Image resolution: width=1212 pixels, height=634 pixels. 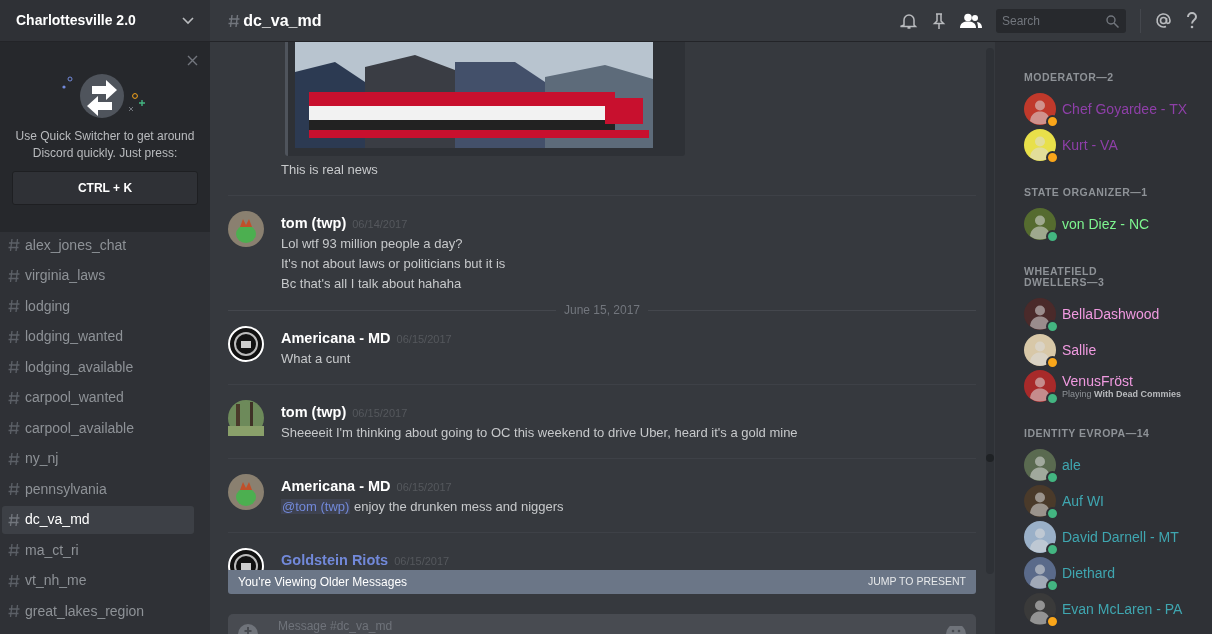 What do you see at coordinates (422, 507) in the screenshot?
I see `message-text: @tom (twp) enjoy the drunken mess and niggers` at bounding box center [422, 507].